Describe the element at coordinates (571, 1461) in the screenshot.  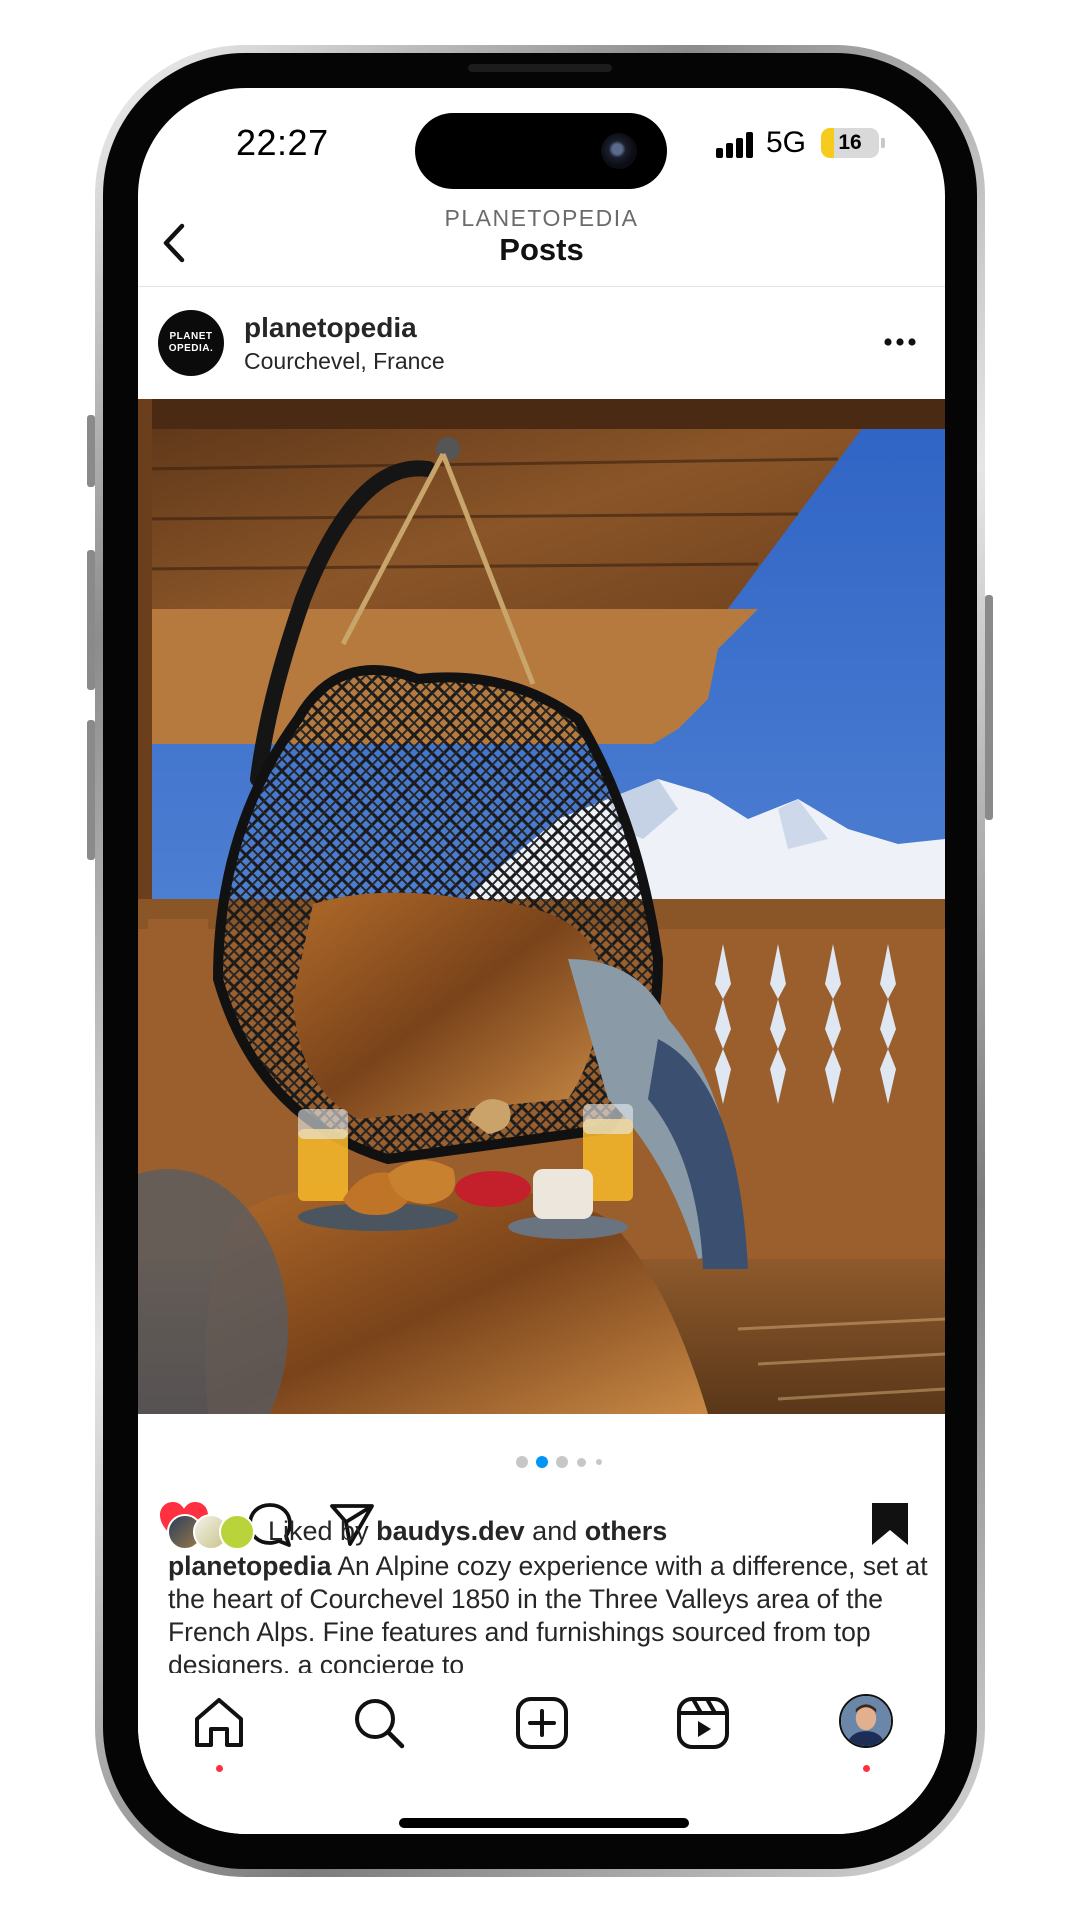
I see `carousel-indicator` at that location.